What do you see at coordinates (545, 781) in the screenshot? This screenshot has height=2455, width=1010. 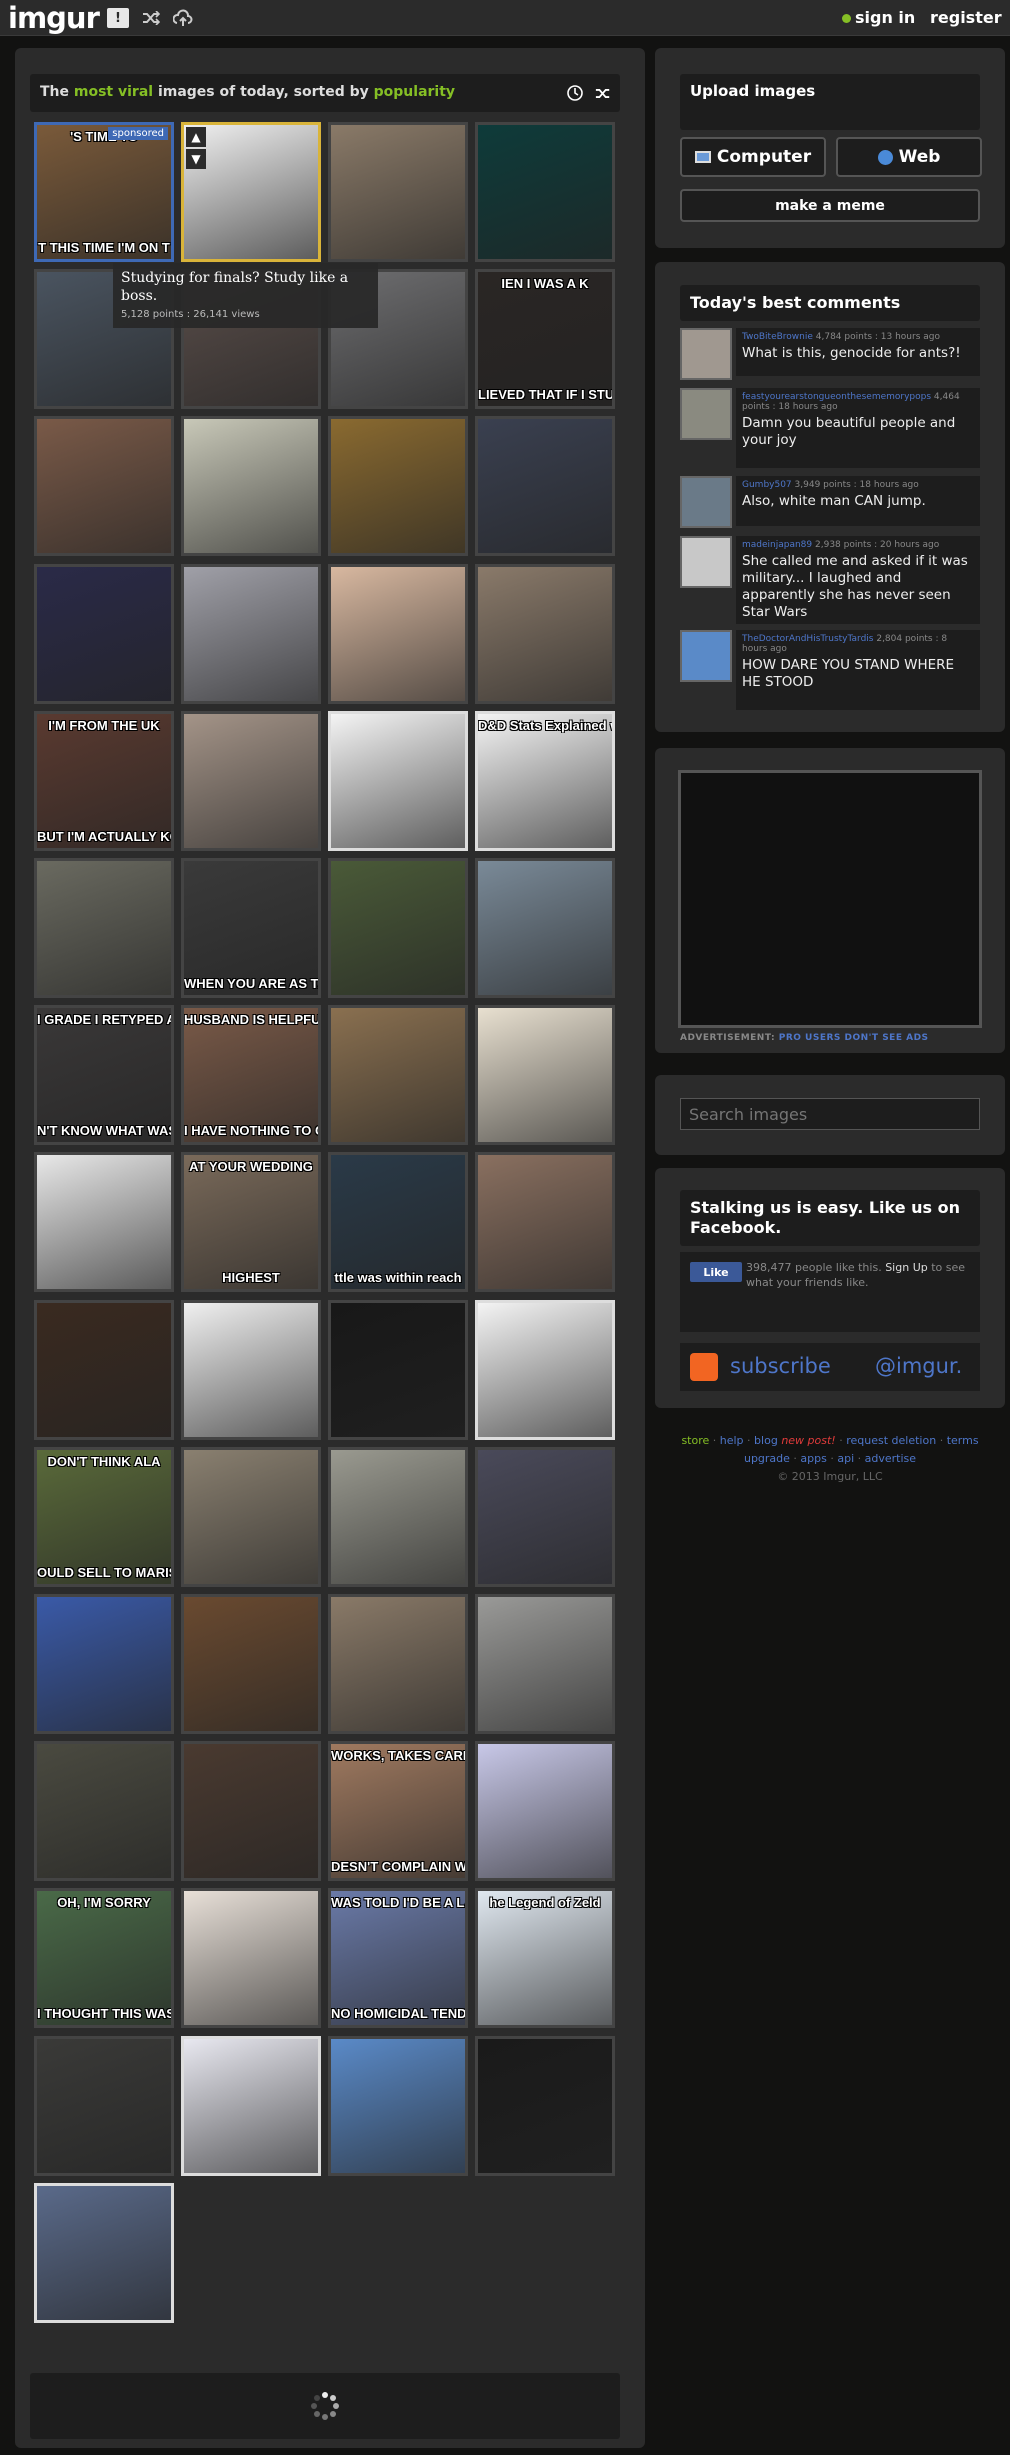 I see `gallery-image-tile: D&D Stats Explained with Tomatoes` at bounding box center [545, 781].